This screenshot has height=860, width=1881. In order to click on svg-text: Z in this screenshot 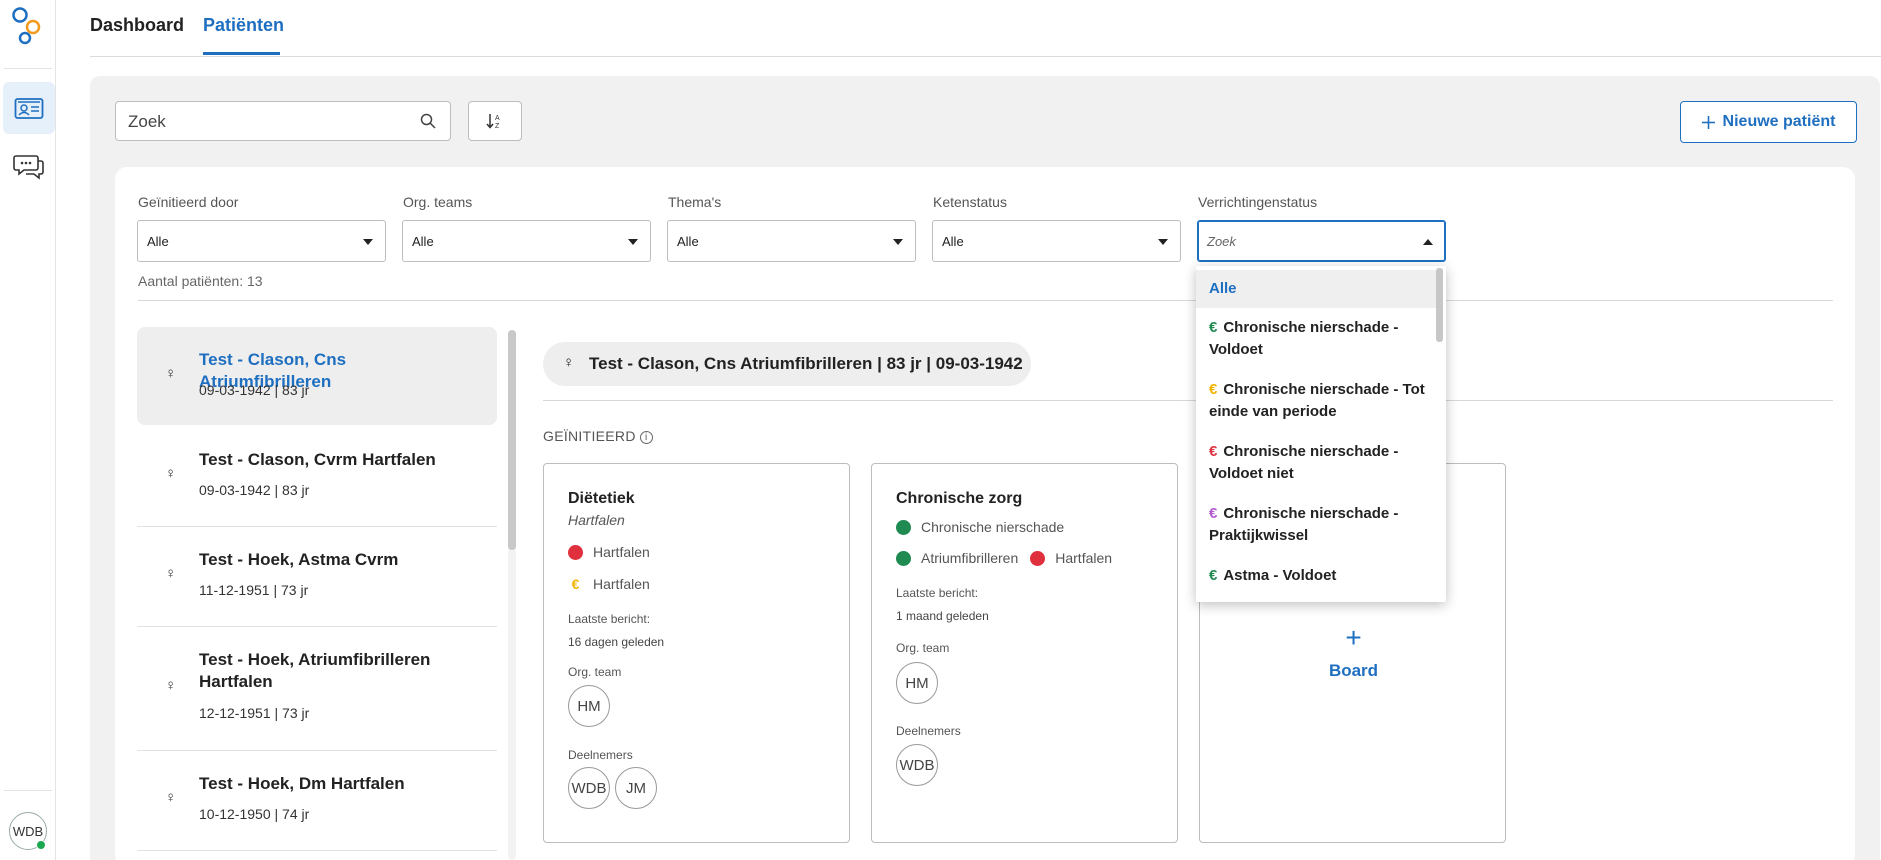, I will do `click(497, 126)`.